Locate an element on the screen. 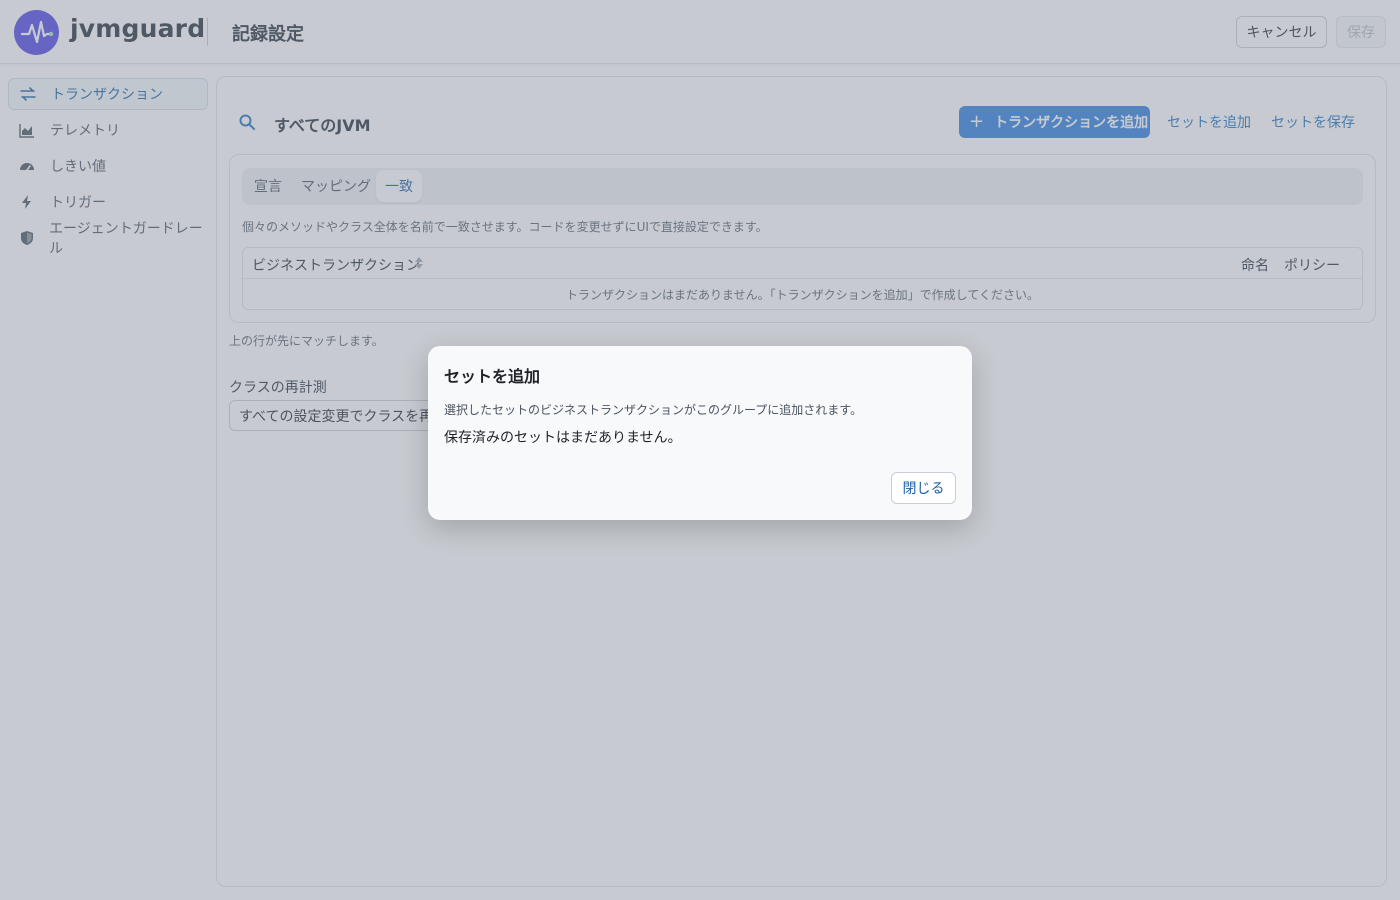  close-button: 閉じる is located at coordinates (923, 488).